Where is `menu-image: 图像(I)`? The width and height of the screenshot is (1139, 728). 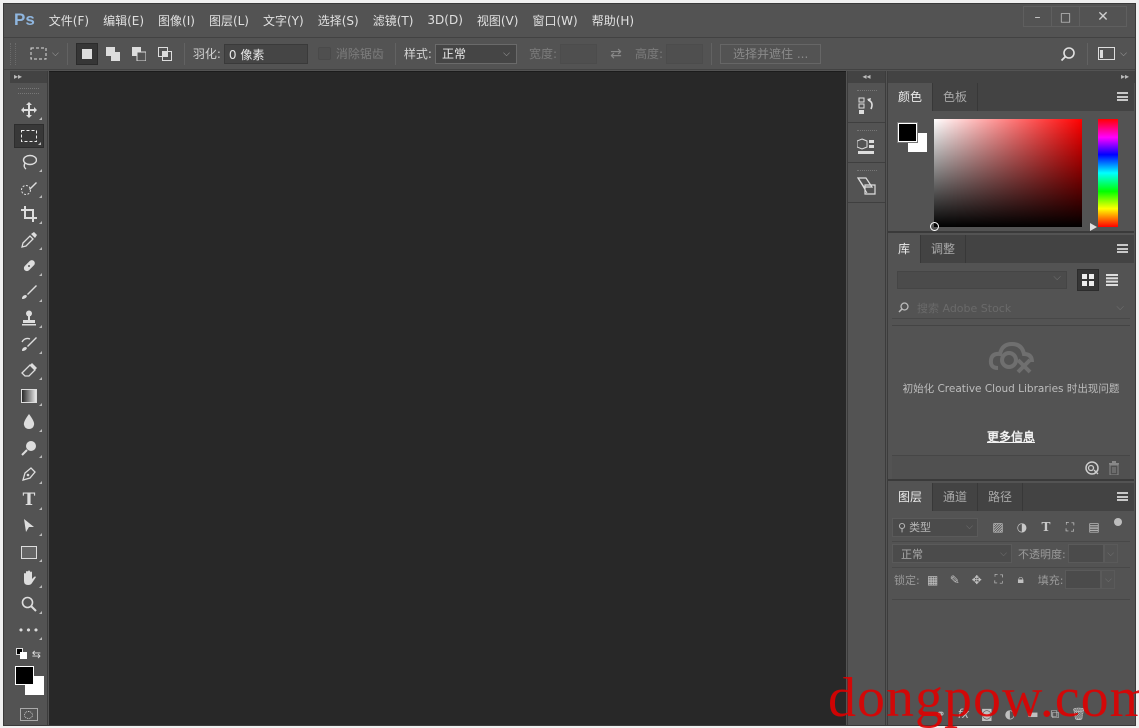
menu-image: 图像(I) is located at coordinates (176, 20).